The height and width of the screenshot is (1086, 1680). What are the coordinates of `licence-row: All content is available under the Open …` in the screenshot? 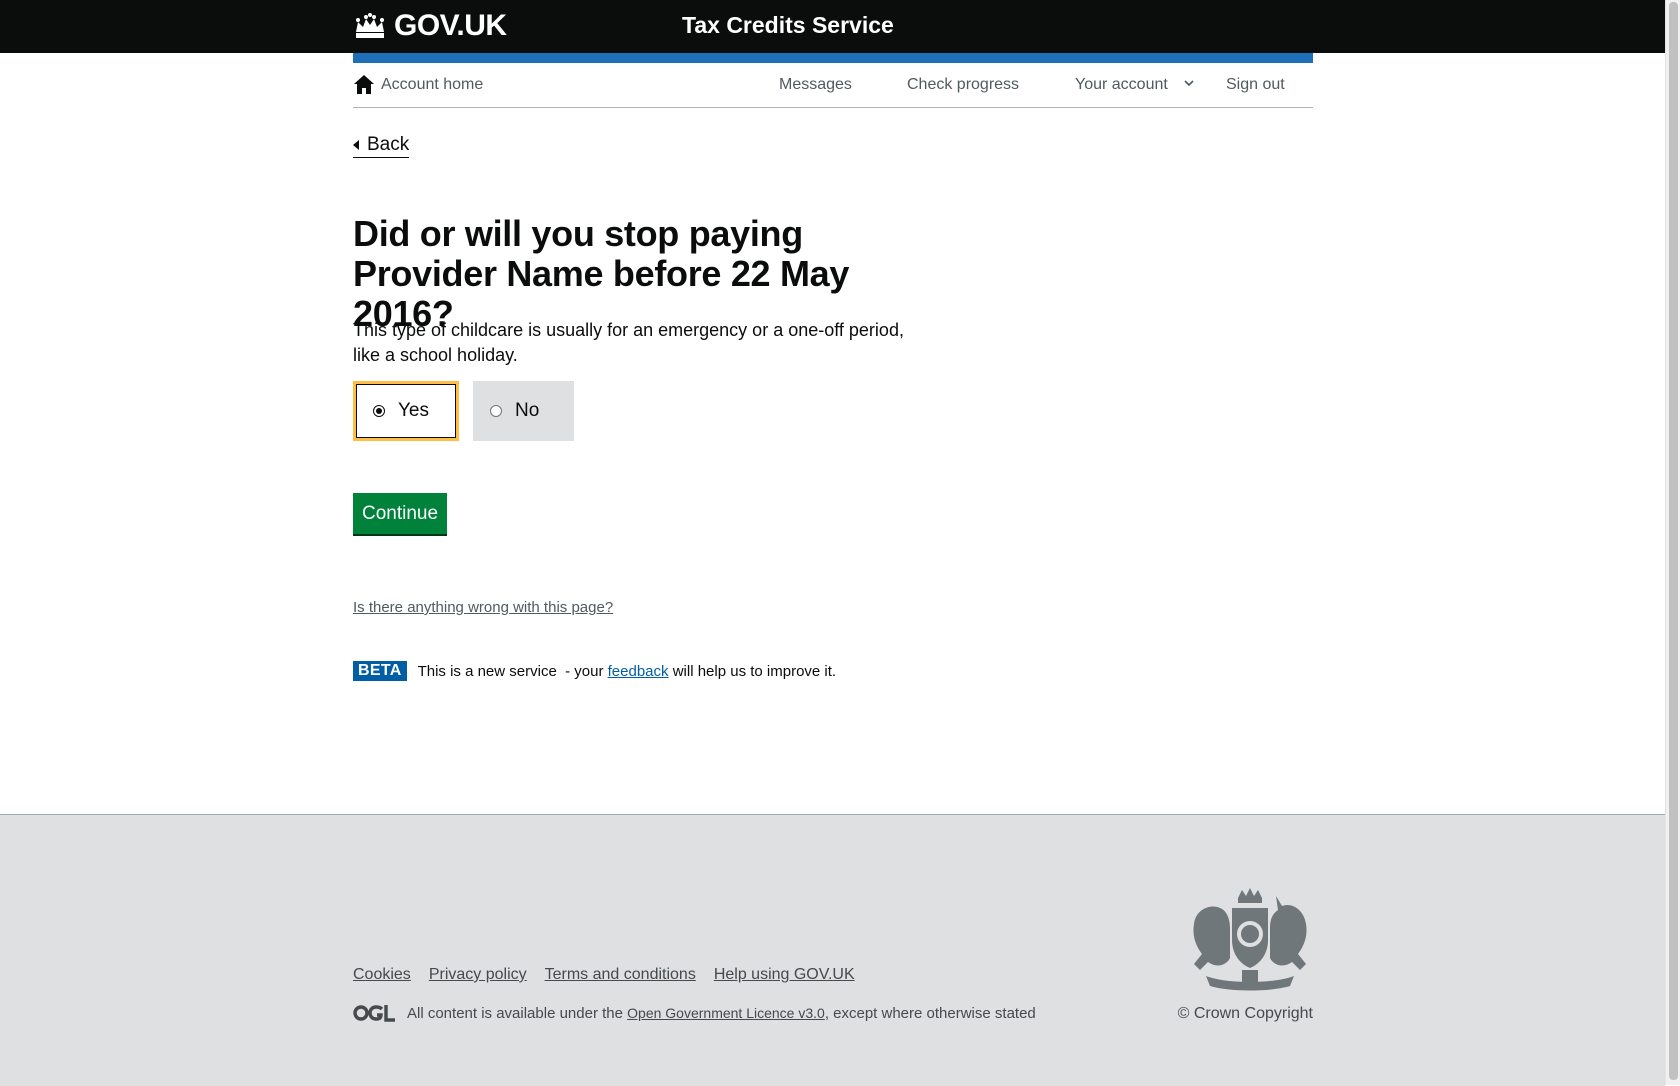 It's located at (694, 1013).